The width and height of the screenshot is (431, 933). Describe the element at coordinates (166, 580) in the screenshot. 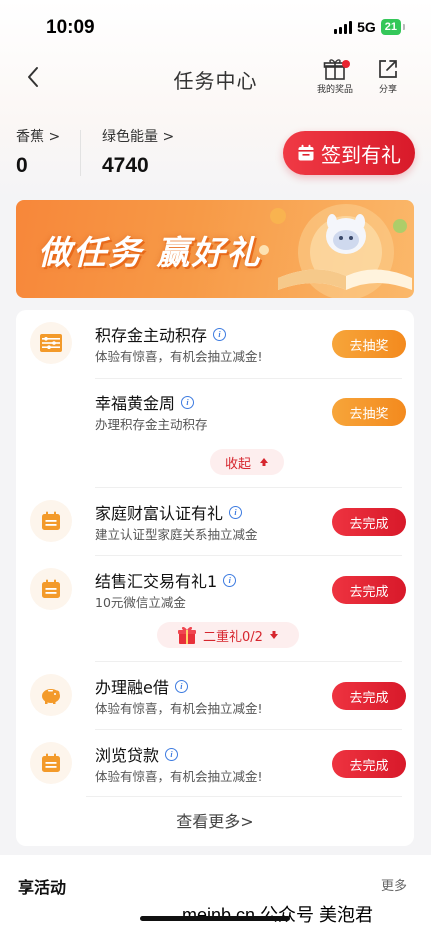

I see `task-title: 结售汇交易有礼1 i` at that location.